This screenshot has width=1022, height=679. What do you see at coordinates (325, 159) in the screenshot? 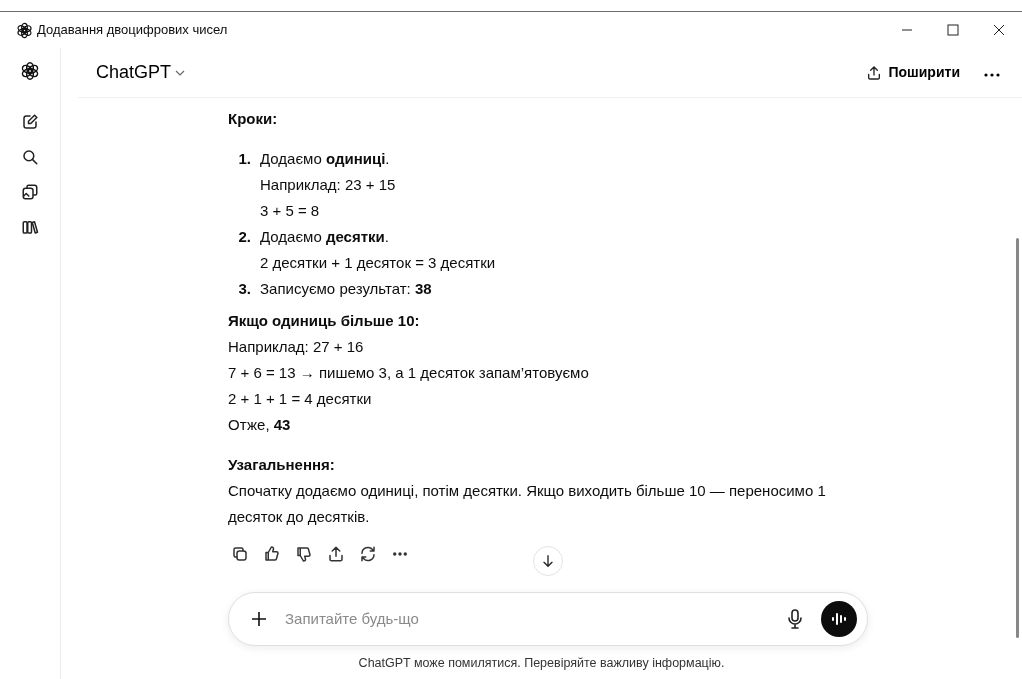
I see `text-line: Додаємо одиниці.` at bounding box center [325, 159].